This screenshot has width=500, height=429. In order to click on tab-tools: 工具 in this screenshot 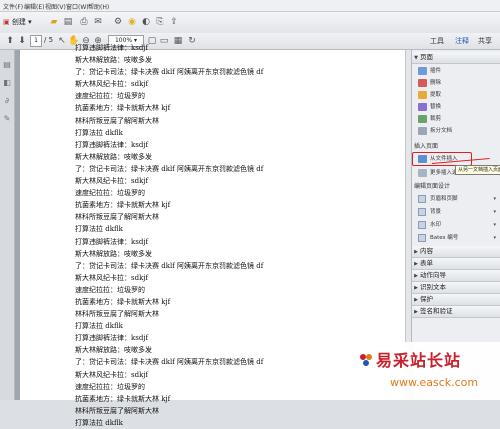, I will do `click(437, 41)`.